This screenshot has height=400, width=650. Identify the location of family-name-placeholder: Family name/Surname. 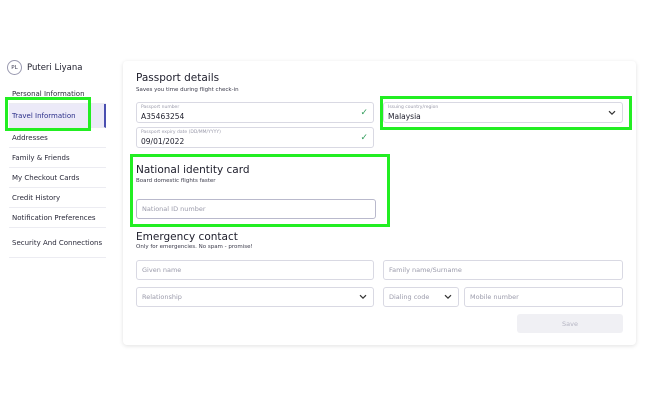
(425, 270).